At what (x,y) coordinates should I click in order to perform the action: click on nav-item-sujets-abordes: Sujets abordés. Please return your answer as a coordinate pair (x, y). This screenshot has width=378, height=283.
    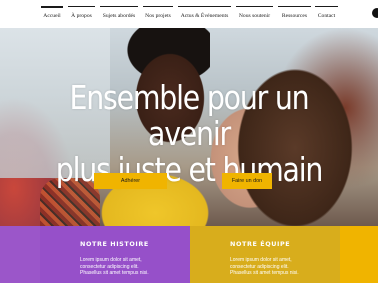
    Looking at the image, I should click on (119, 17).